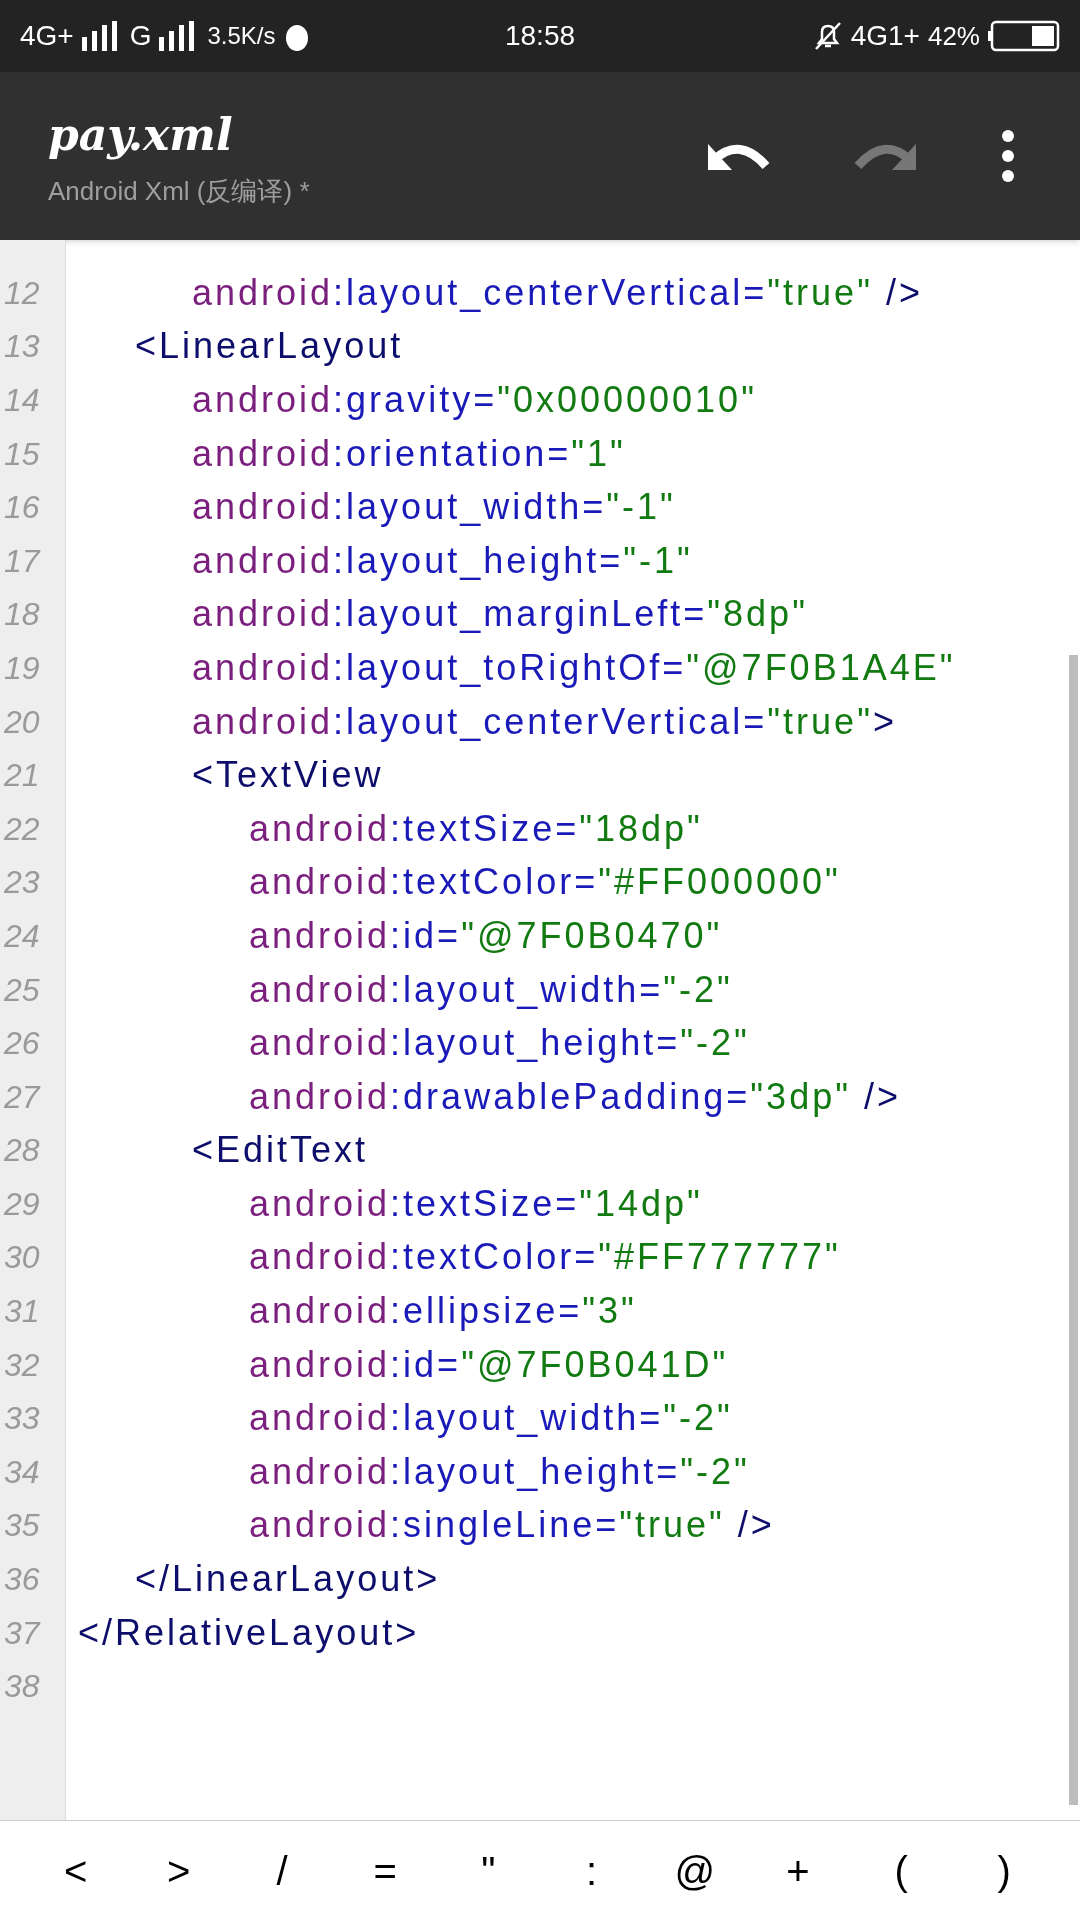  Describe the element at coordinates (476, 828) in the screenshot. I see `code-line: android:textSize="18dp"` at that location.